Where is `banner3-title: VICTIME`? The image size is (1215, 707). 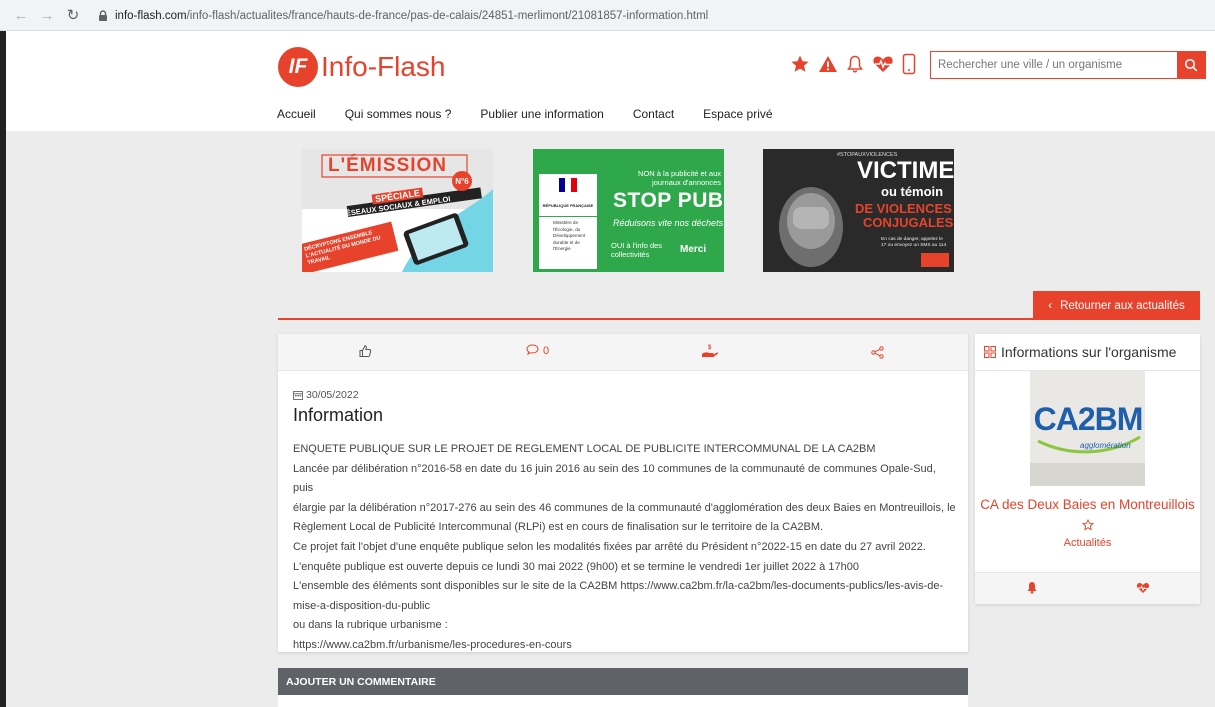 banner3-title: VICTIME is located at coordinates (905, 170).